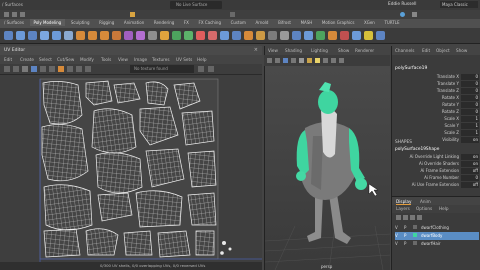 The image size is (480, 270). I want to click on distortion-icon, so click(61, 69).